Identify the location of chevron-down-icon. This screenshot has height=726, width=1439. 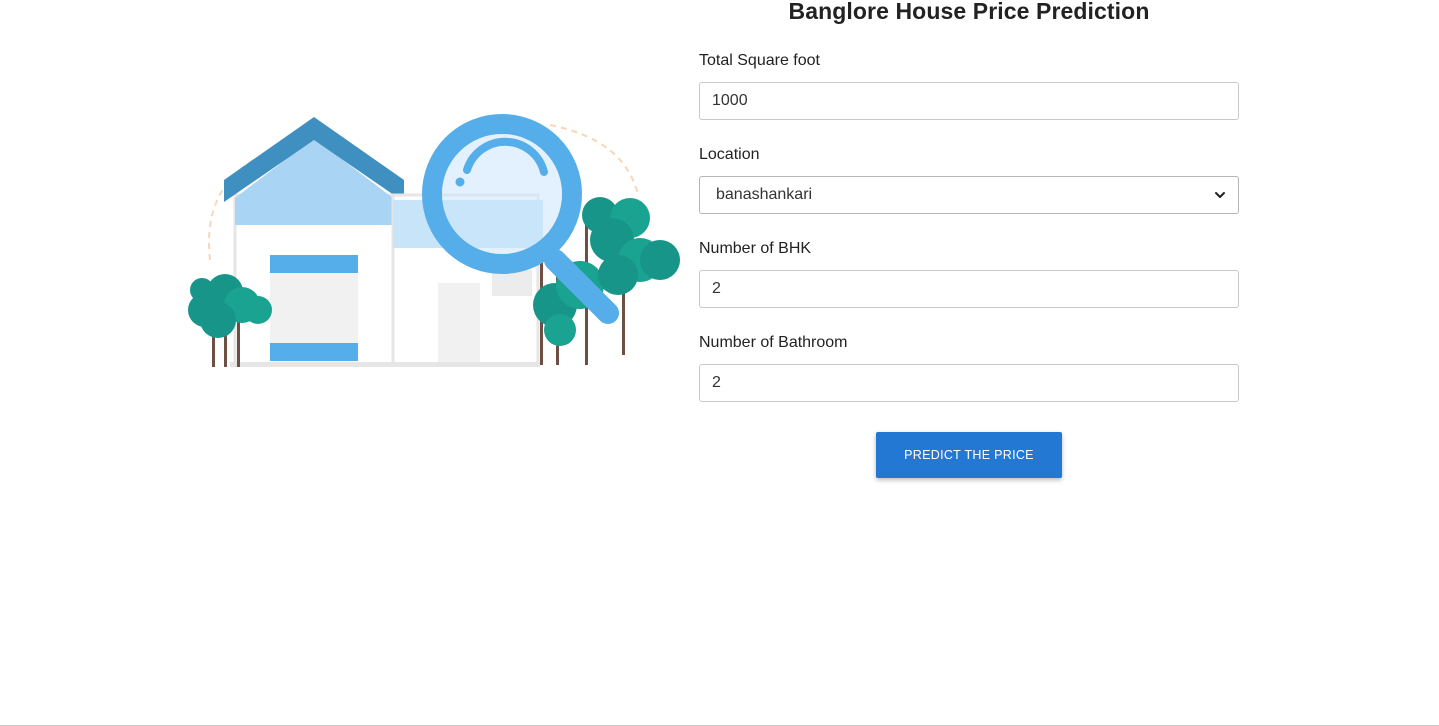
(1220, 195).